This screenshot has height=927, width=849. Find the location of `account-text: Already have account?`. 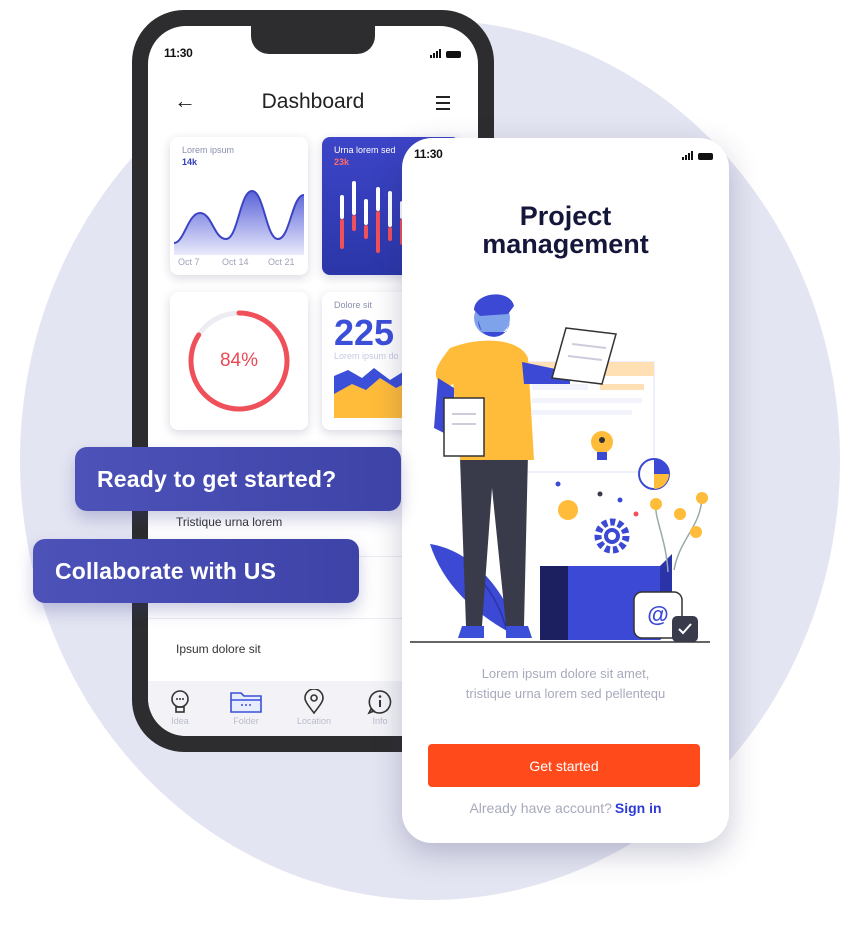

account-text: Already have account? is located at coordinates (540, 808).